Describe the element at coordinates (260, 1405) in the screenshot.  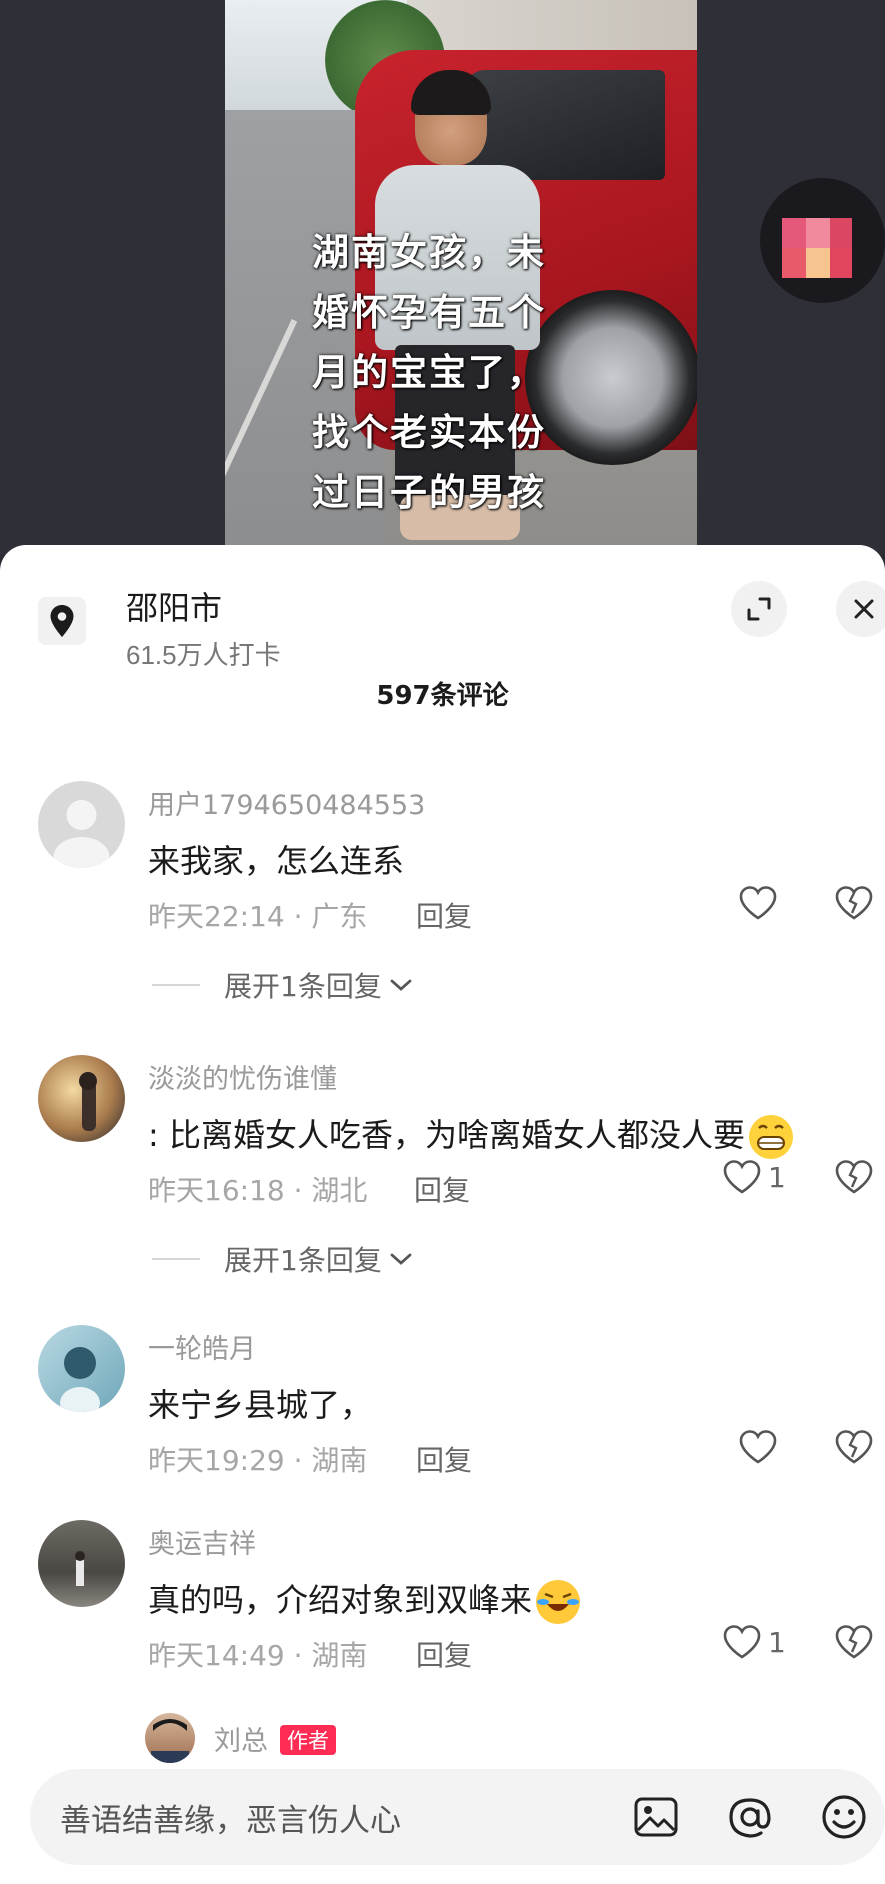
I see `comment-text: 来宁乡县城了，` at that location.